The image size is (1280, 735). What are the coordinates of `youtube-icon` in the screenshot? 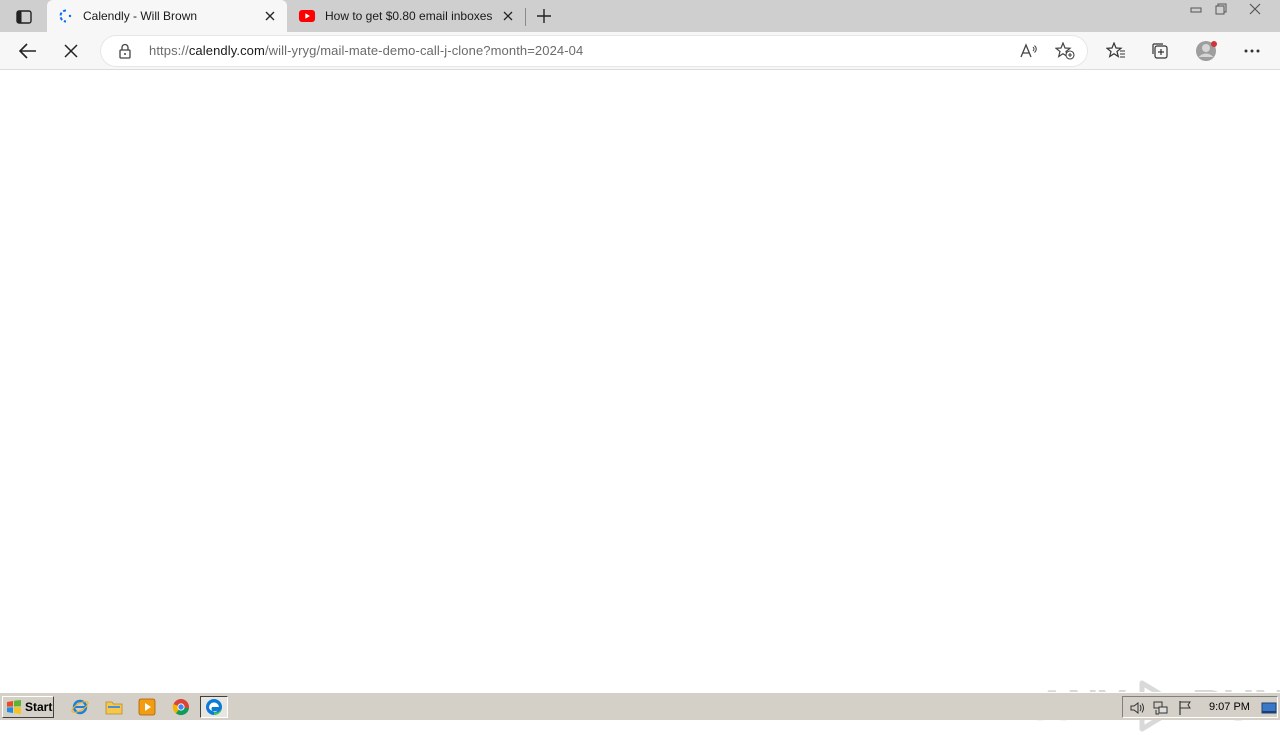 It's located at (307, 16).